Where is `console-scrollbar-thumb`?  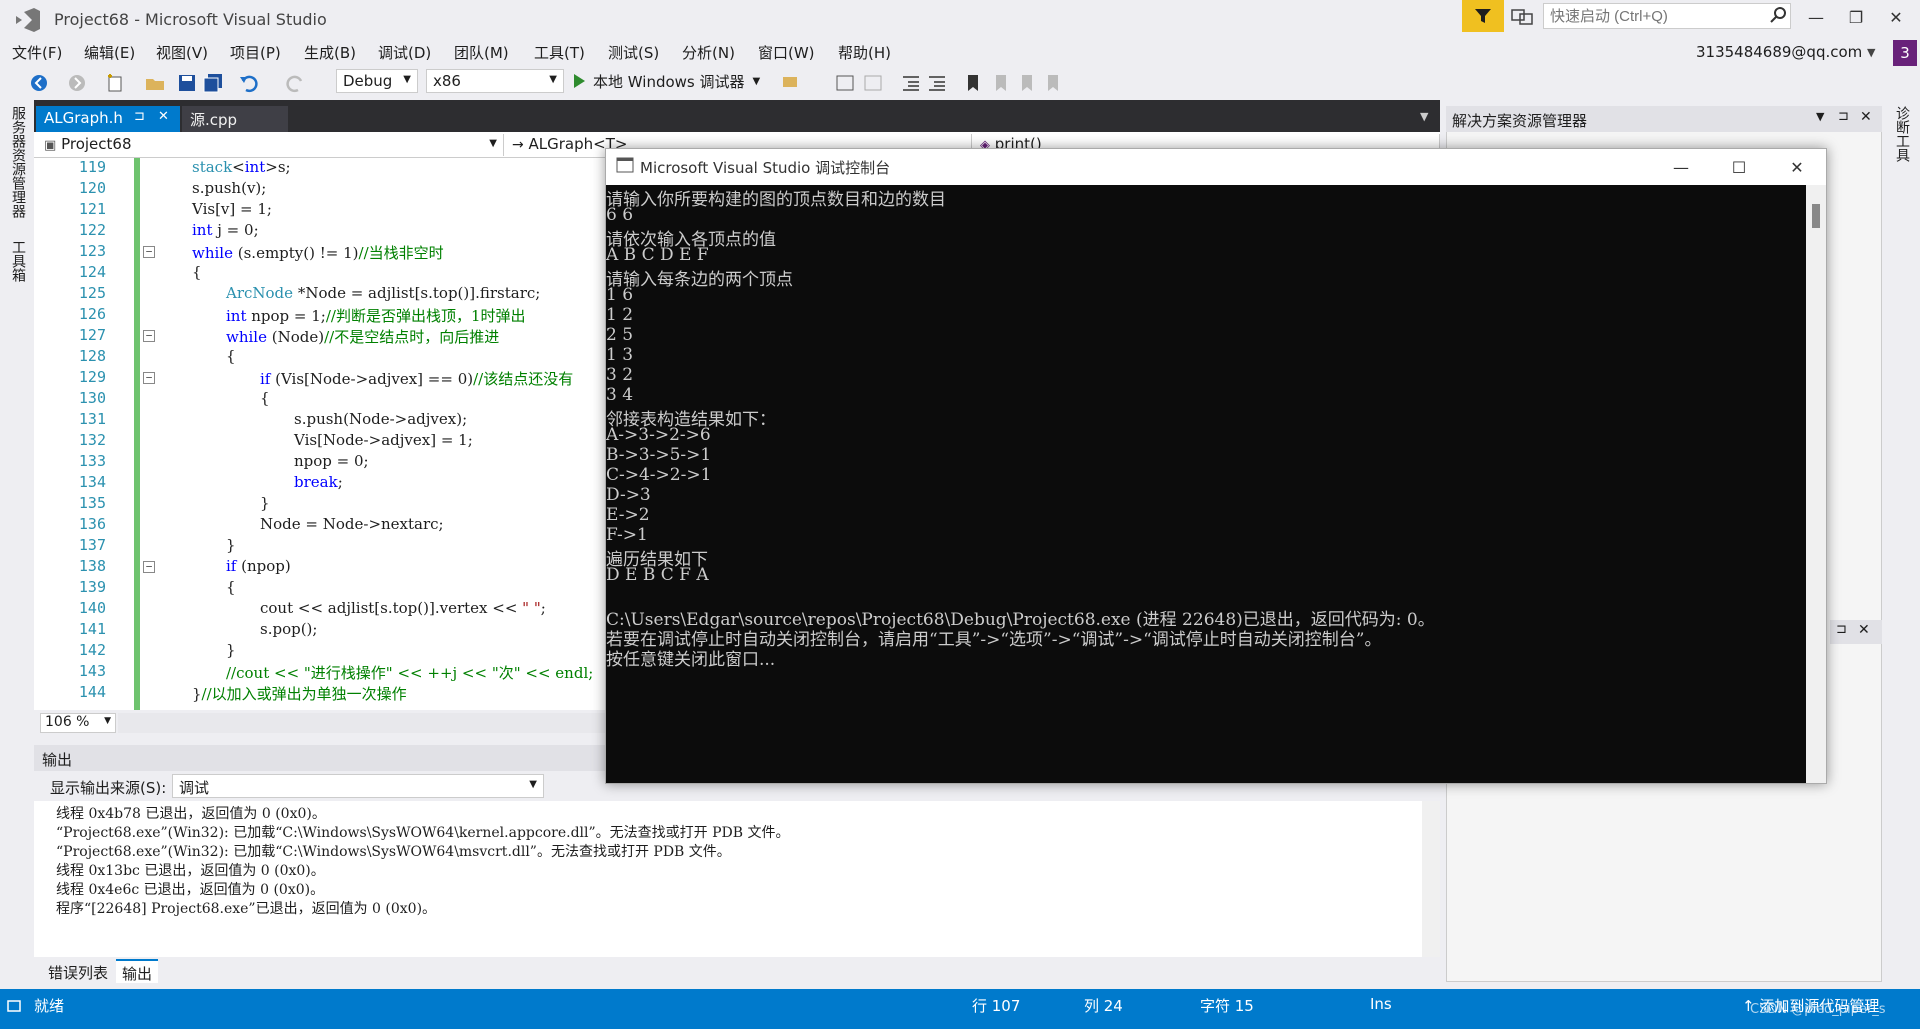 console-scrollbar-thumb is located at coordinates (1816, 216).